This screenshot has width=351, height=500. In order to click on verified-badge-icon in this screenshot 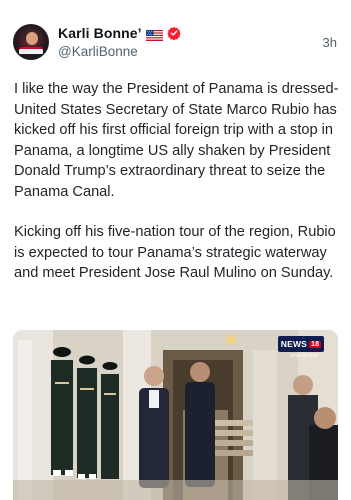, I will do `click(173, 33)`.